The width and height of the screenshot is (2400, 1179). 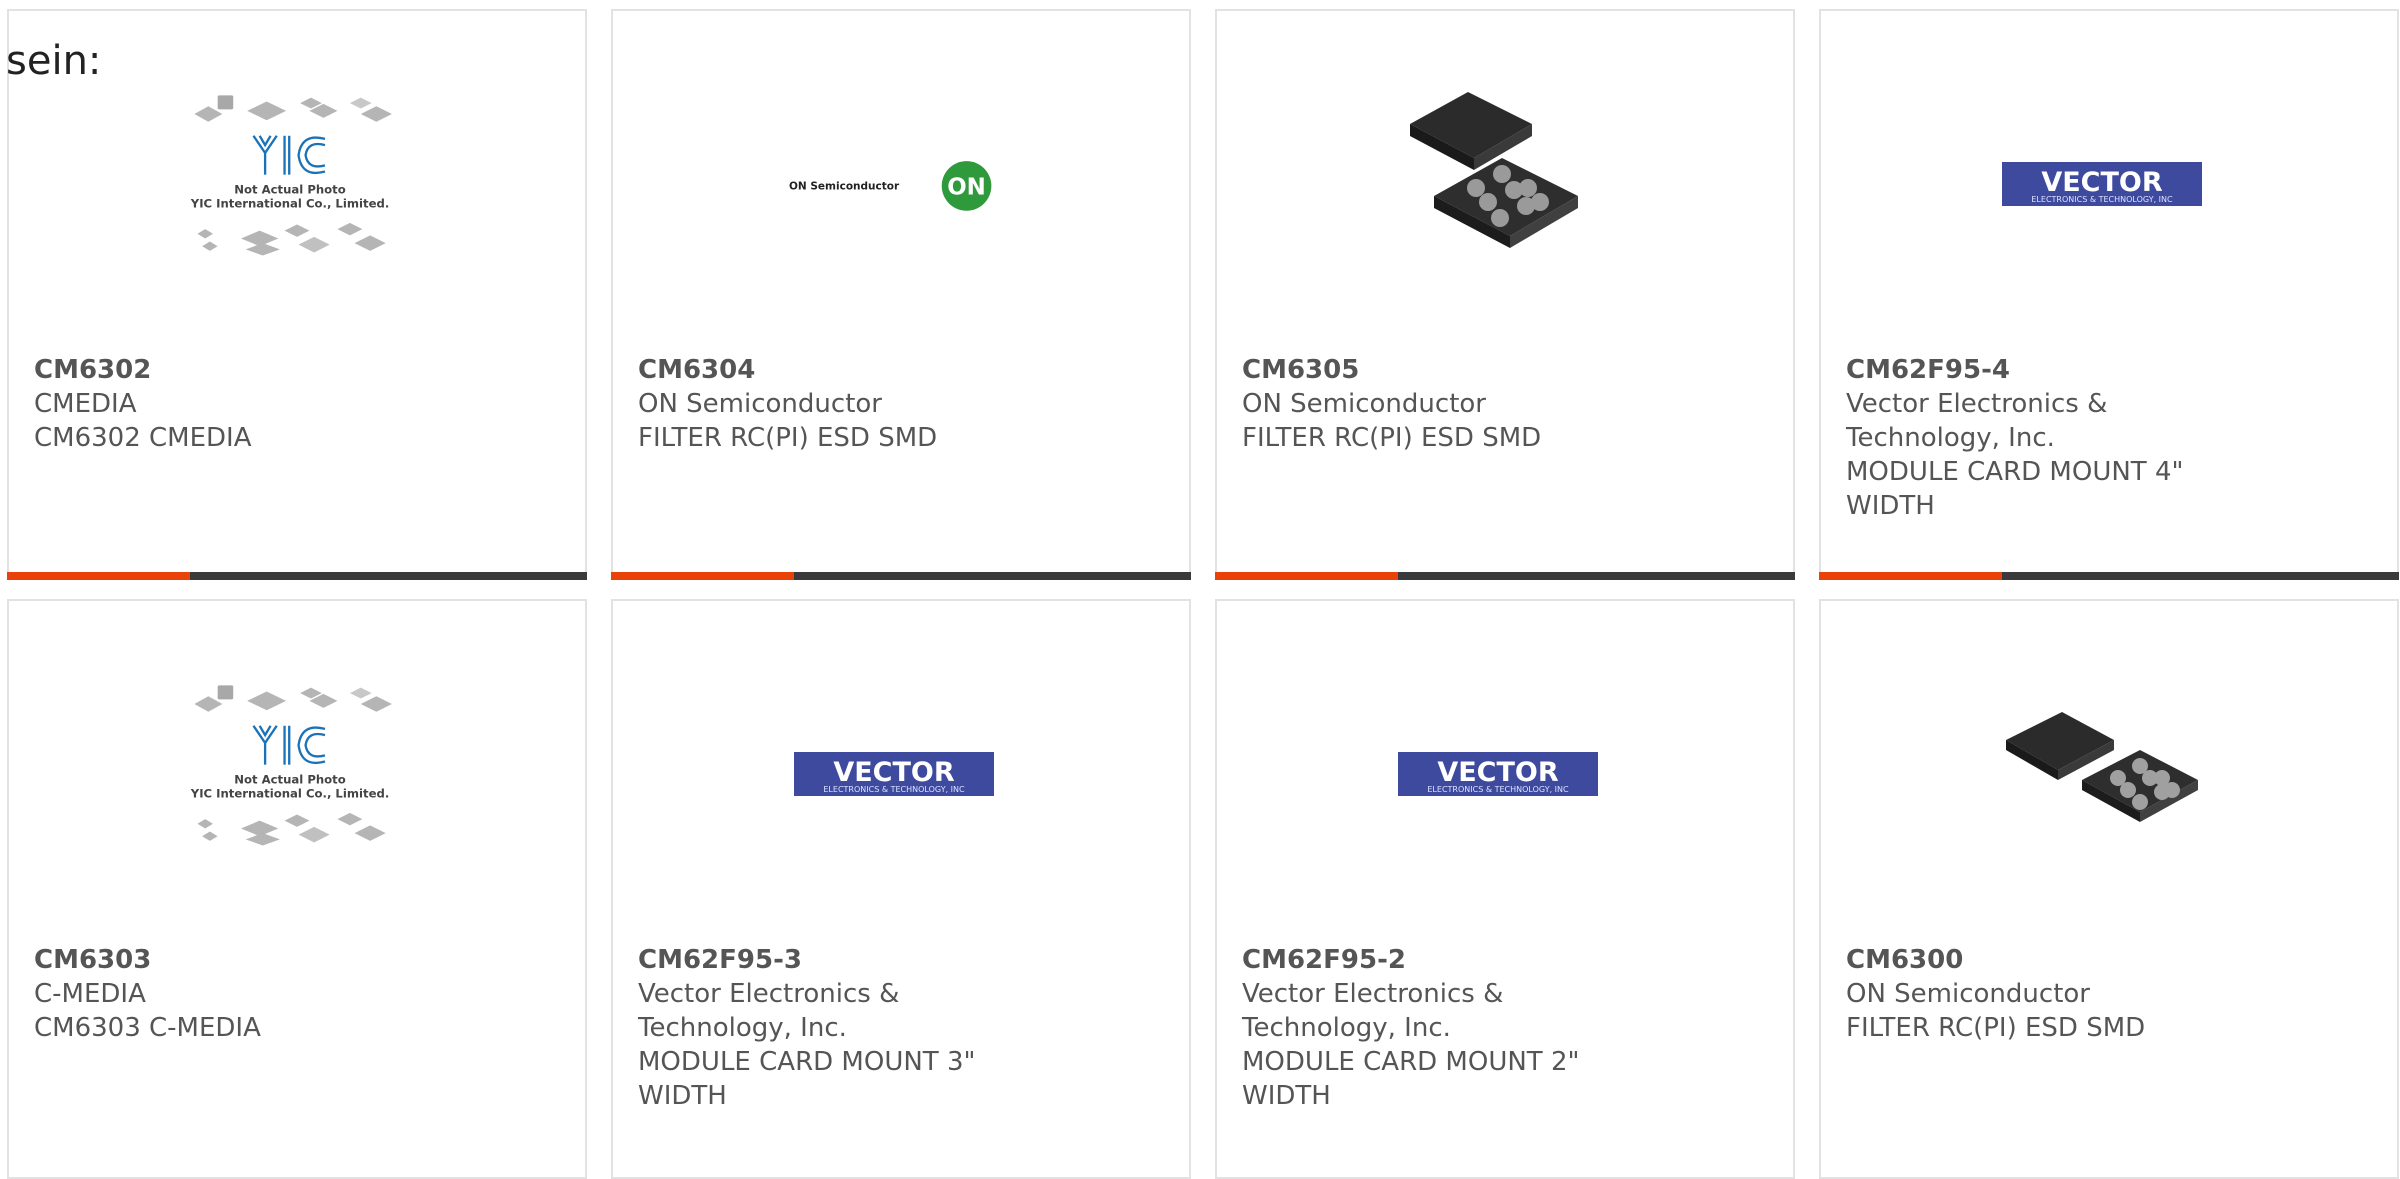 What do you see at coordinates (1411, 1079) in the screenshot?
I see `description: MODULE CARD MOUNT 2" WIDTH` at bounding box center [1411, 1079].